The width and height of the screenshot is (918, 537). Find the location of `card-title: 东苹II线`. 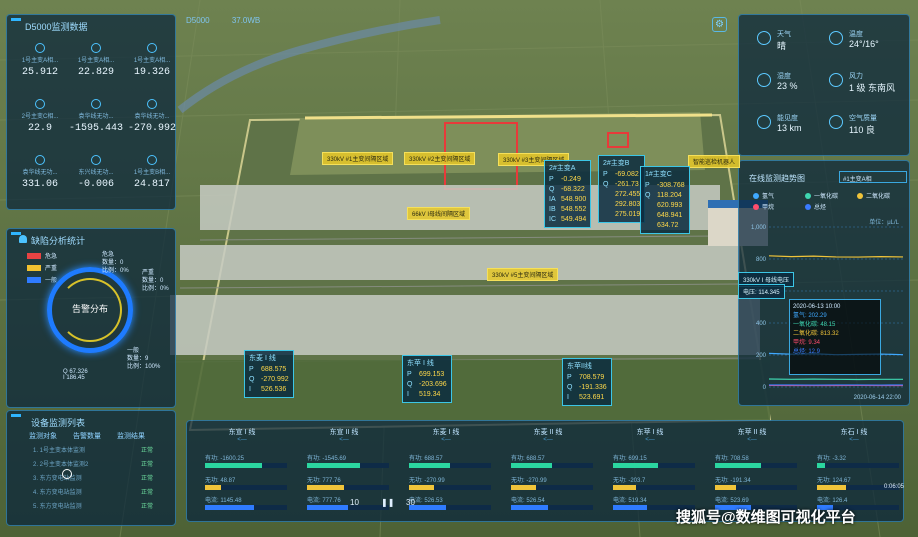

card-title: 东苹II线 is located at coordinates (579, 366).